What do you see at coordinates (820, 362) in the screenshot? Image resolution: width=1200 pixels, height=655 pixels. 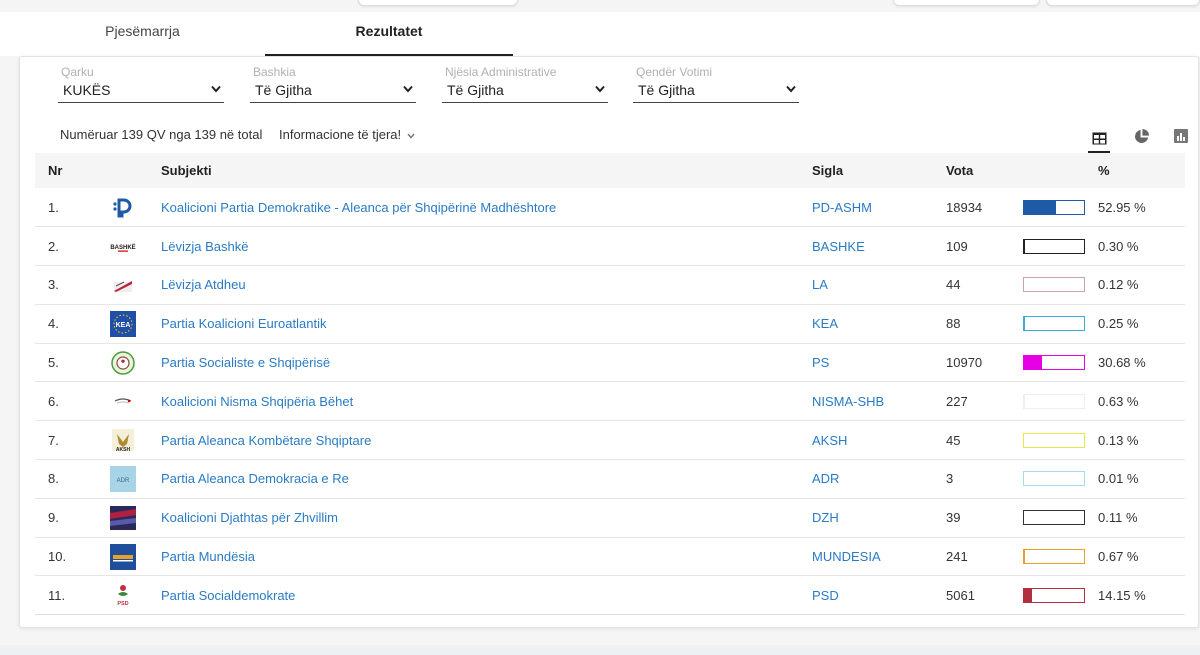 I see `party-sigla-link: PS` at bounding box center [820, 362].